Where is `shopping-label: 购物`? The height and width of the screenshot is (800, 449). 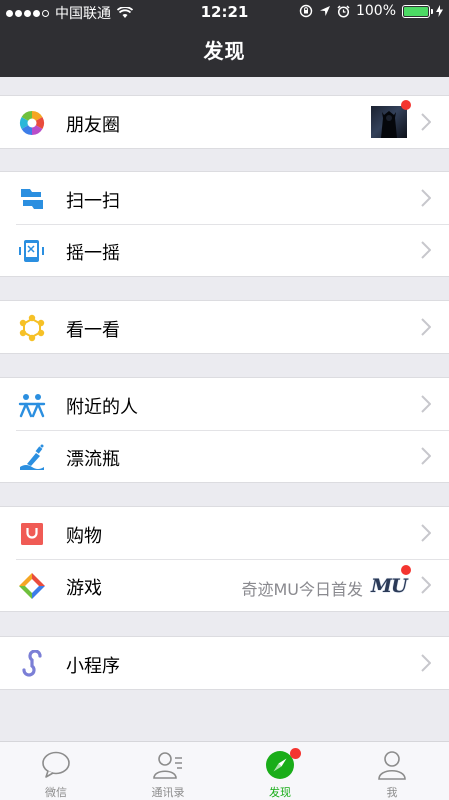 shopping-label: 购物 is located at coordinates (84, 536).